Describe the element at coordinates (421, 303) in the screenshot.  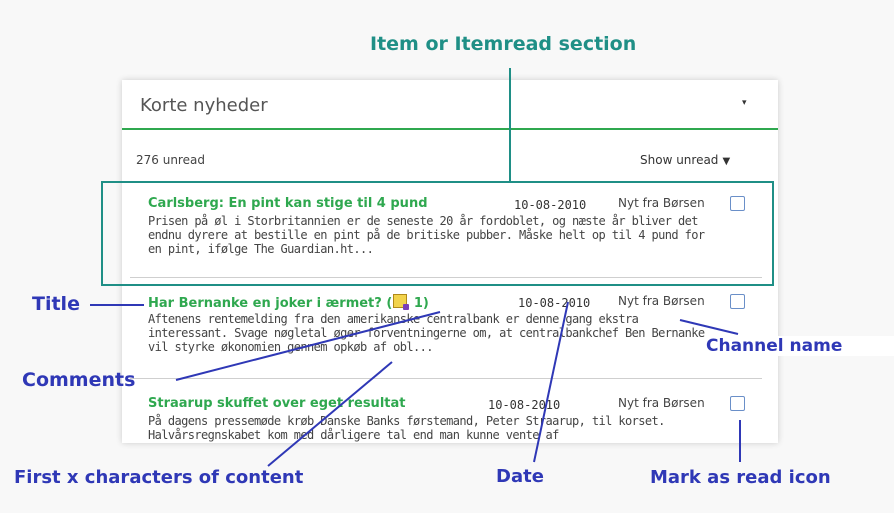
I see `comment-count: 1)` at that location.